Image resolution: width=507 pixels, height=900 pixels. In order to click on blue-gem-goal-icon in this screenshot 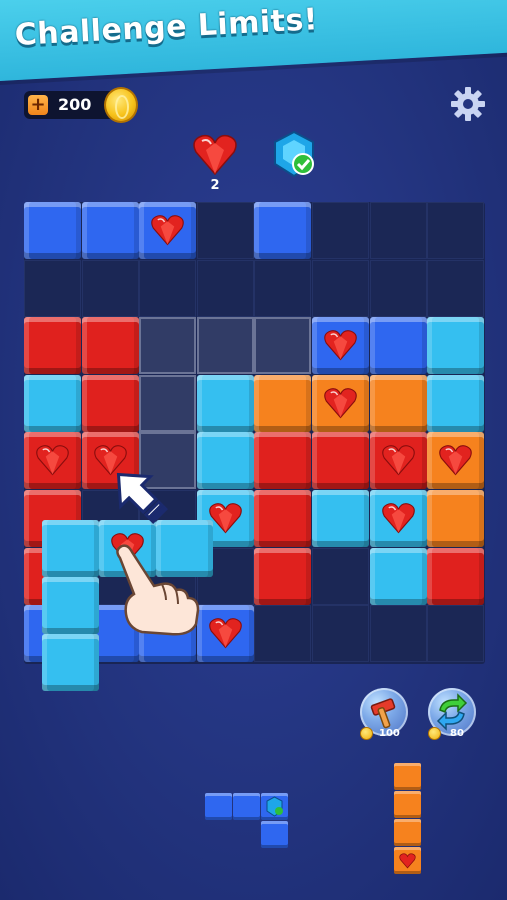, I will do `click(294, 154)`.